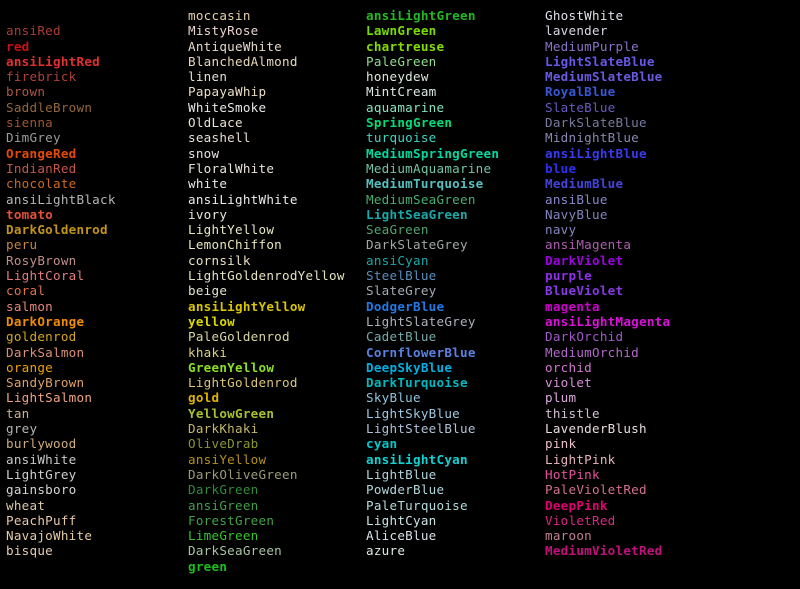 Image resolution: width=800 pixels, height=589 pixels. What do you see at coordinates (576, 214) in the screenshot?
I see `color-name-navyblue: NavyBlue` at bounding box center [576, 214].